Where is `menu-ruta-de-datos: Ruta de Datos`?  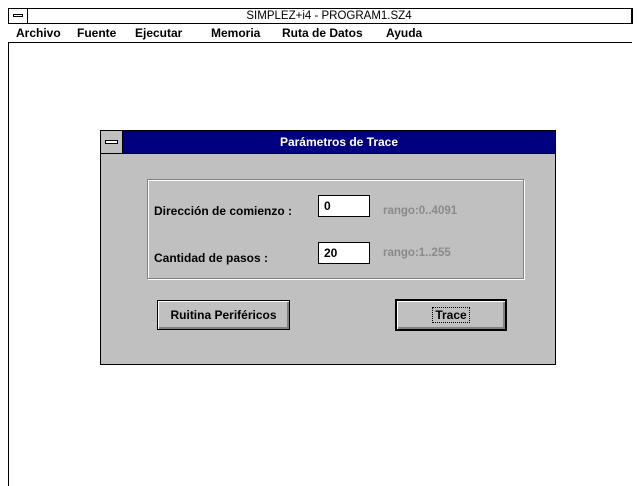 menu-ruta-de-datos: Ruta de Datos is located at coordinates (322, 33).